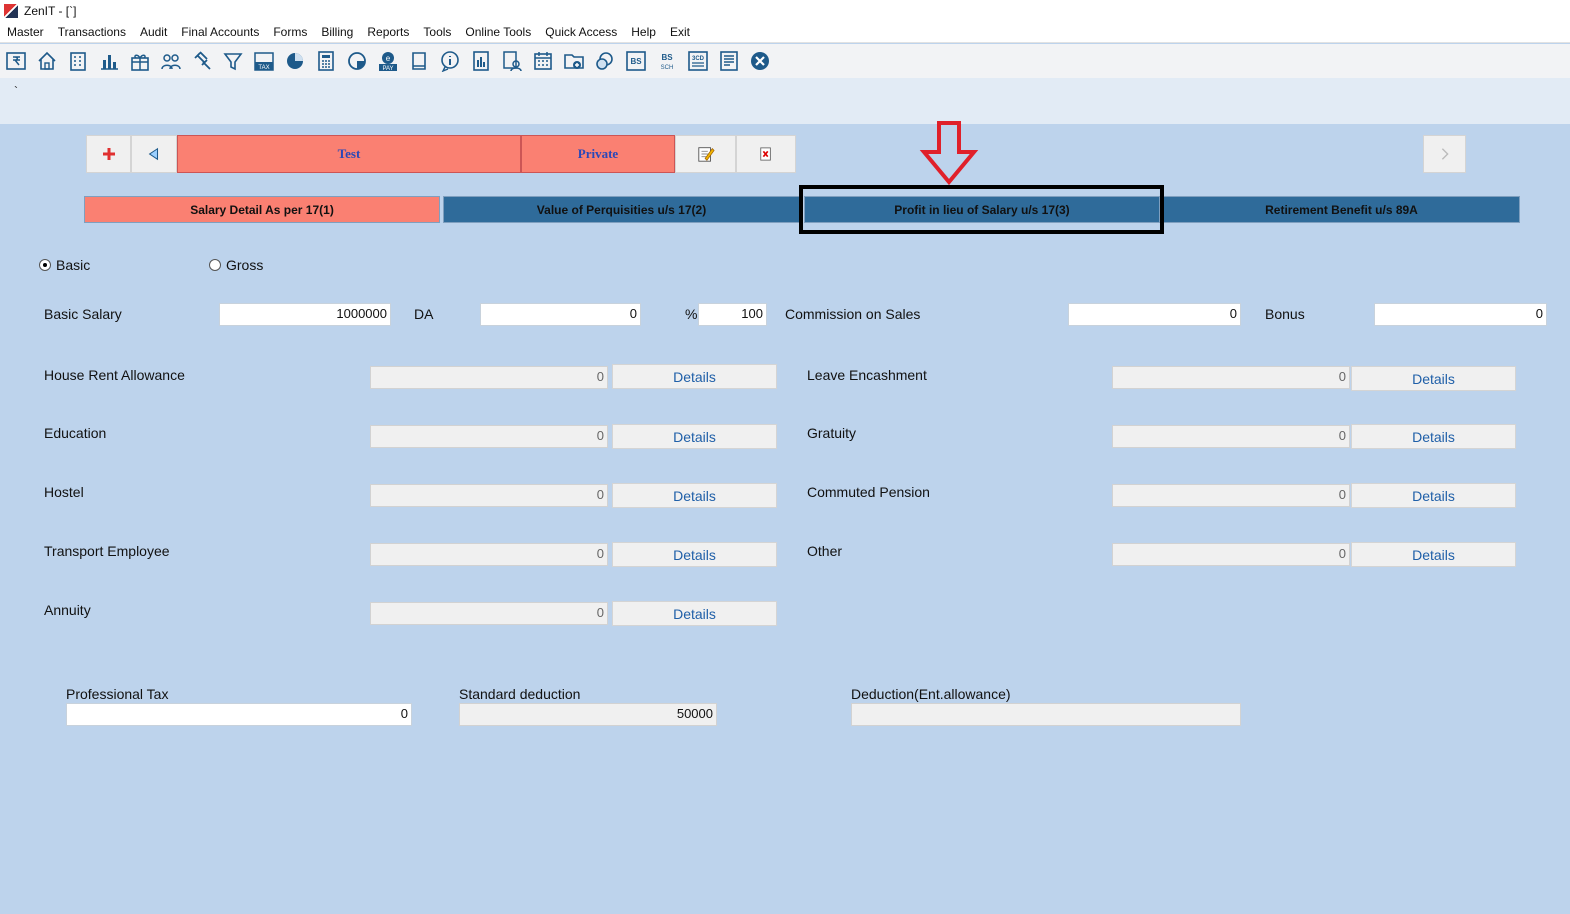 This screenshot has height=914, width=1570. What do you see at coordinates (931, 694) in the screenshot?
I see `ent-allowance-label: Deduction(Ent.allowance)` at bounding box center [931, 694].